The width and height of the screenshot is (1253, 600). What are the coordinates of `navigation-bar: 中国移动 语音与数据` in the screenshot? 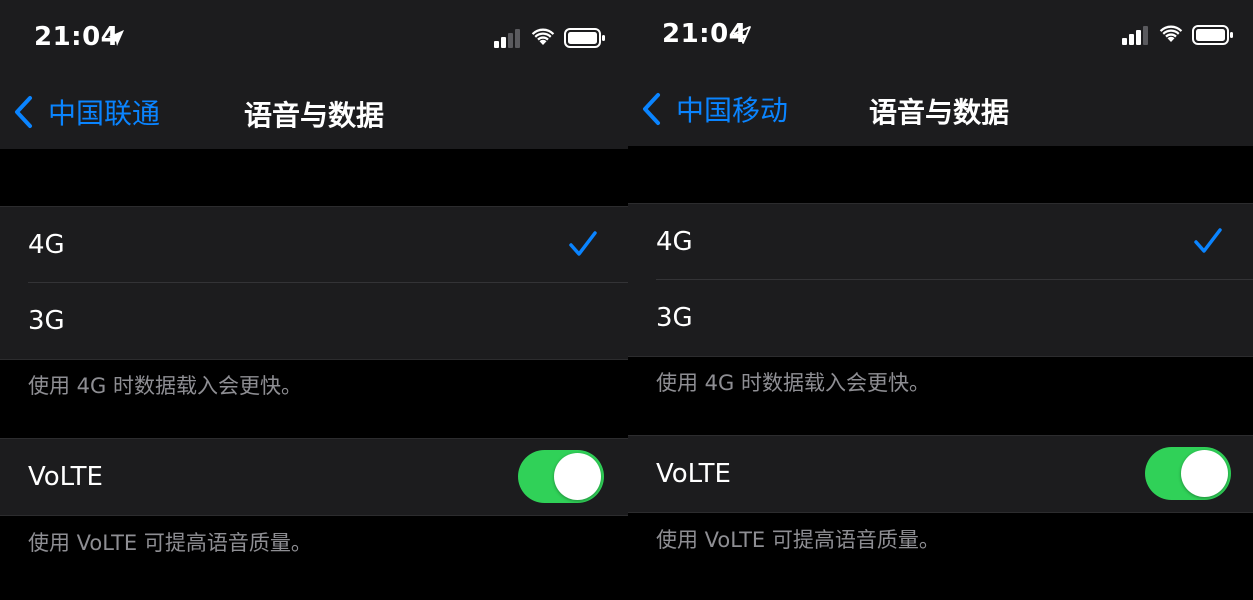 It's located at (940, 111).